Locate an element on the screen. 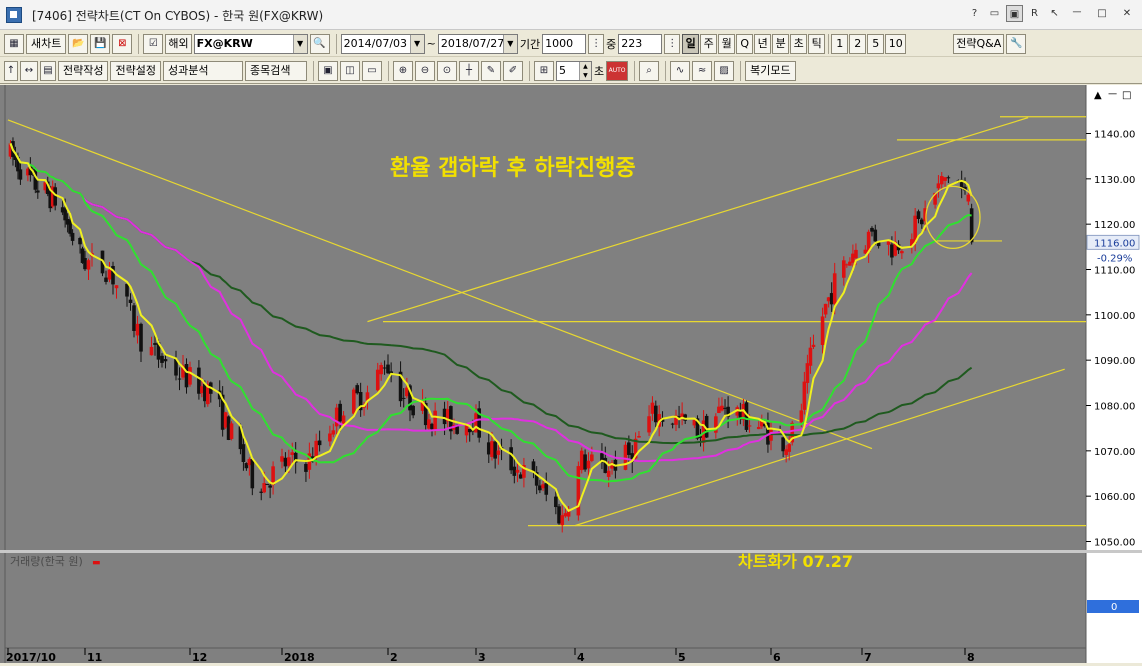  restore-icon: □ is located at coordinates (1126, 95).